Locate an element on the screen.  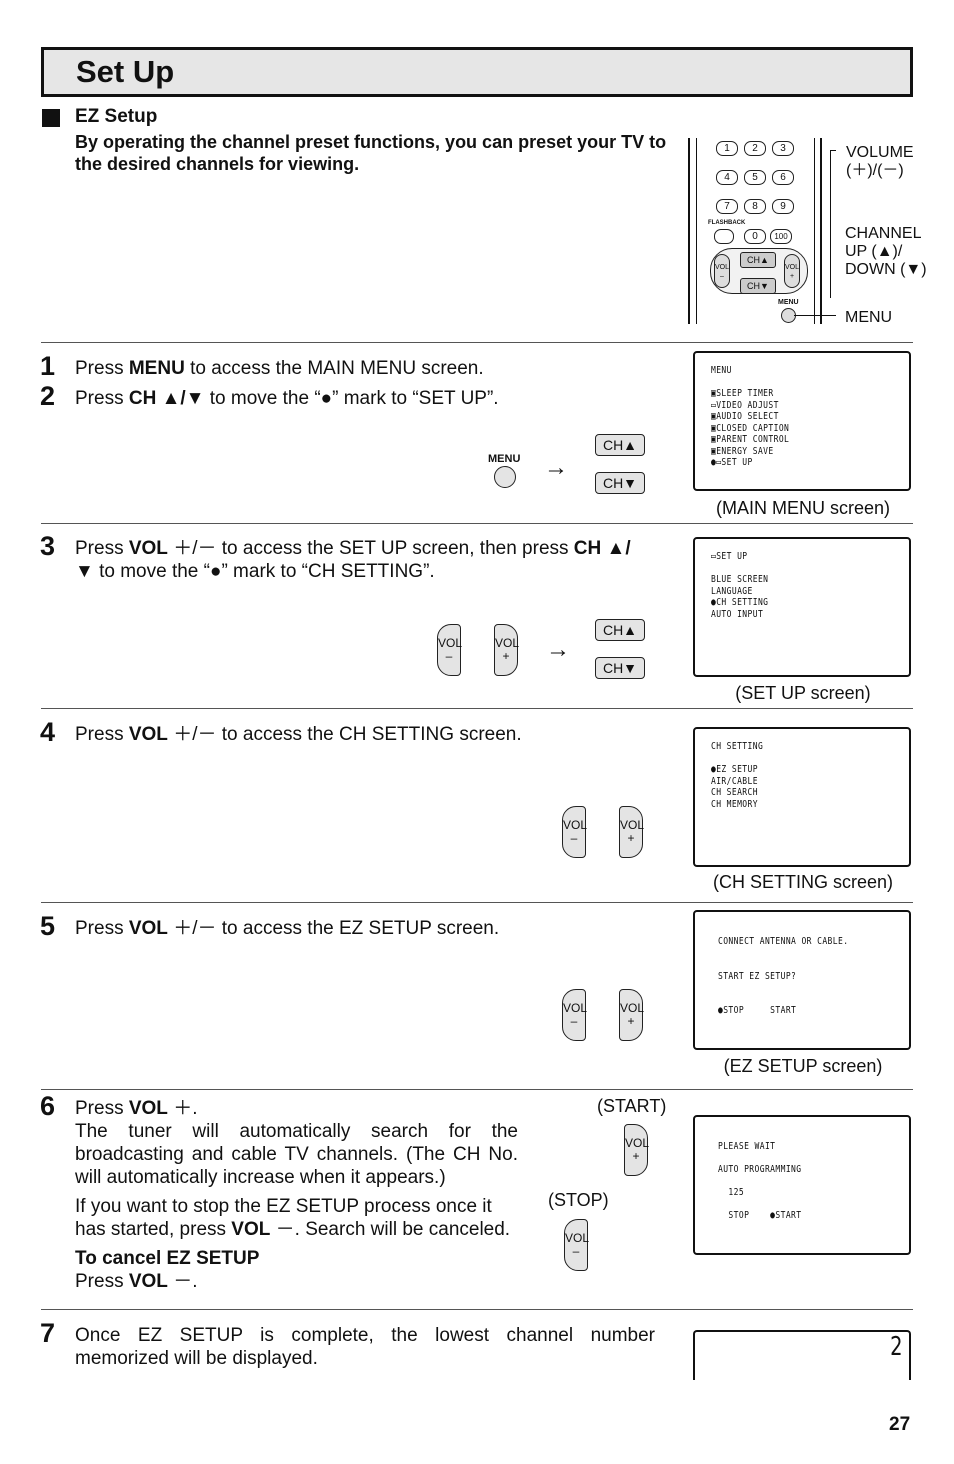
key-6: 6 is located at coordinates (783, 177).